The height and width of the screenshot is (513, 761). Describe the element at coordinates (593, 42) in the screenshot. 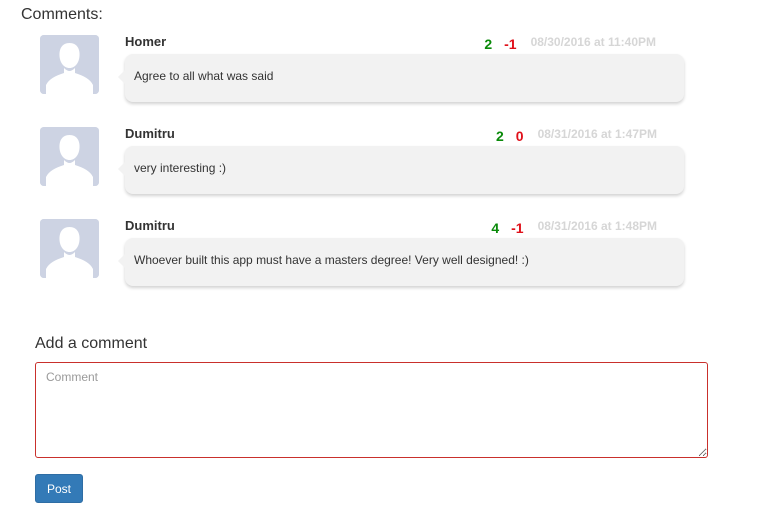

I see `comment-timestamp: 08/30/2016 at 11:40PM` at that location.